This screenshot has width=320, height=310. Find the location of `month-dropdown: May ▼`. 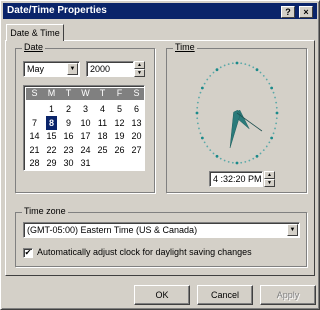

month-dropdown: May ▼ is located at coordinates (51, 69).